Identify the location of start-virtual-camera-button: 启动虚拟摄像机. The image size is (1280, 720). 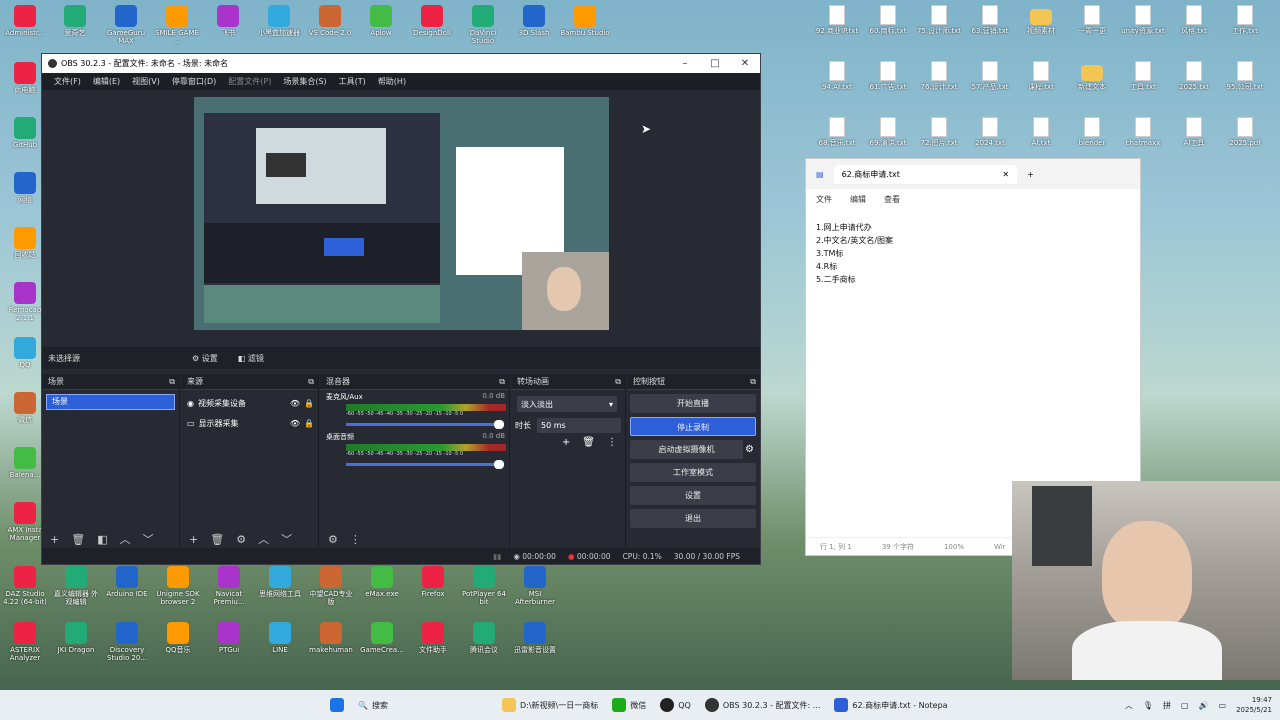
(687, 449).